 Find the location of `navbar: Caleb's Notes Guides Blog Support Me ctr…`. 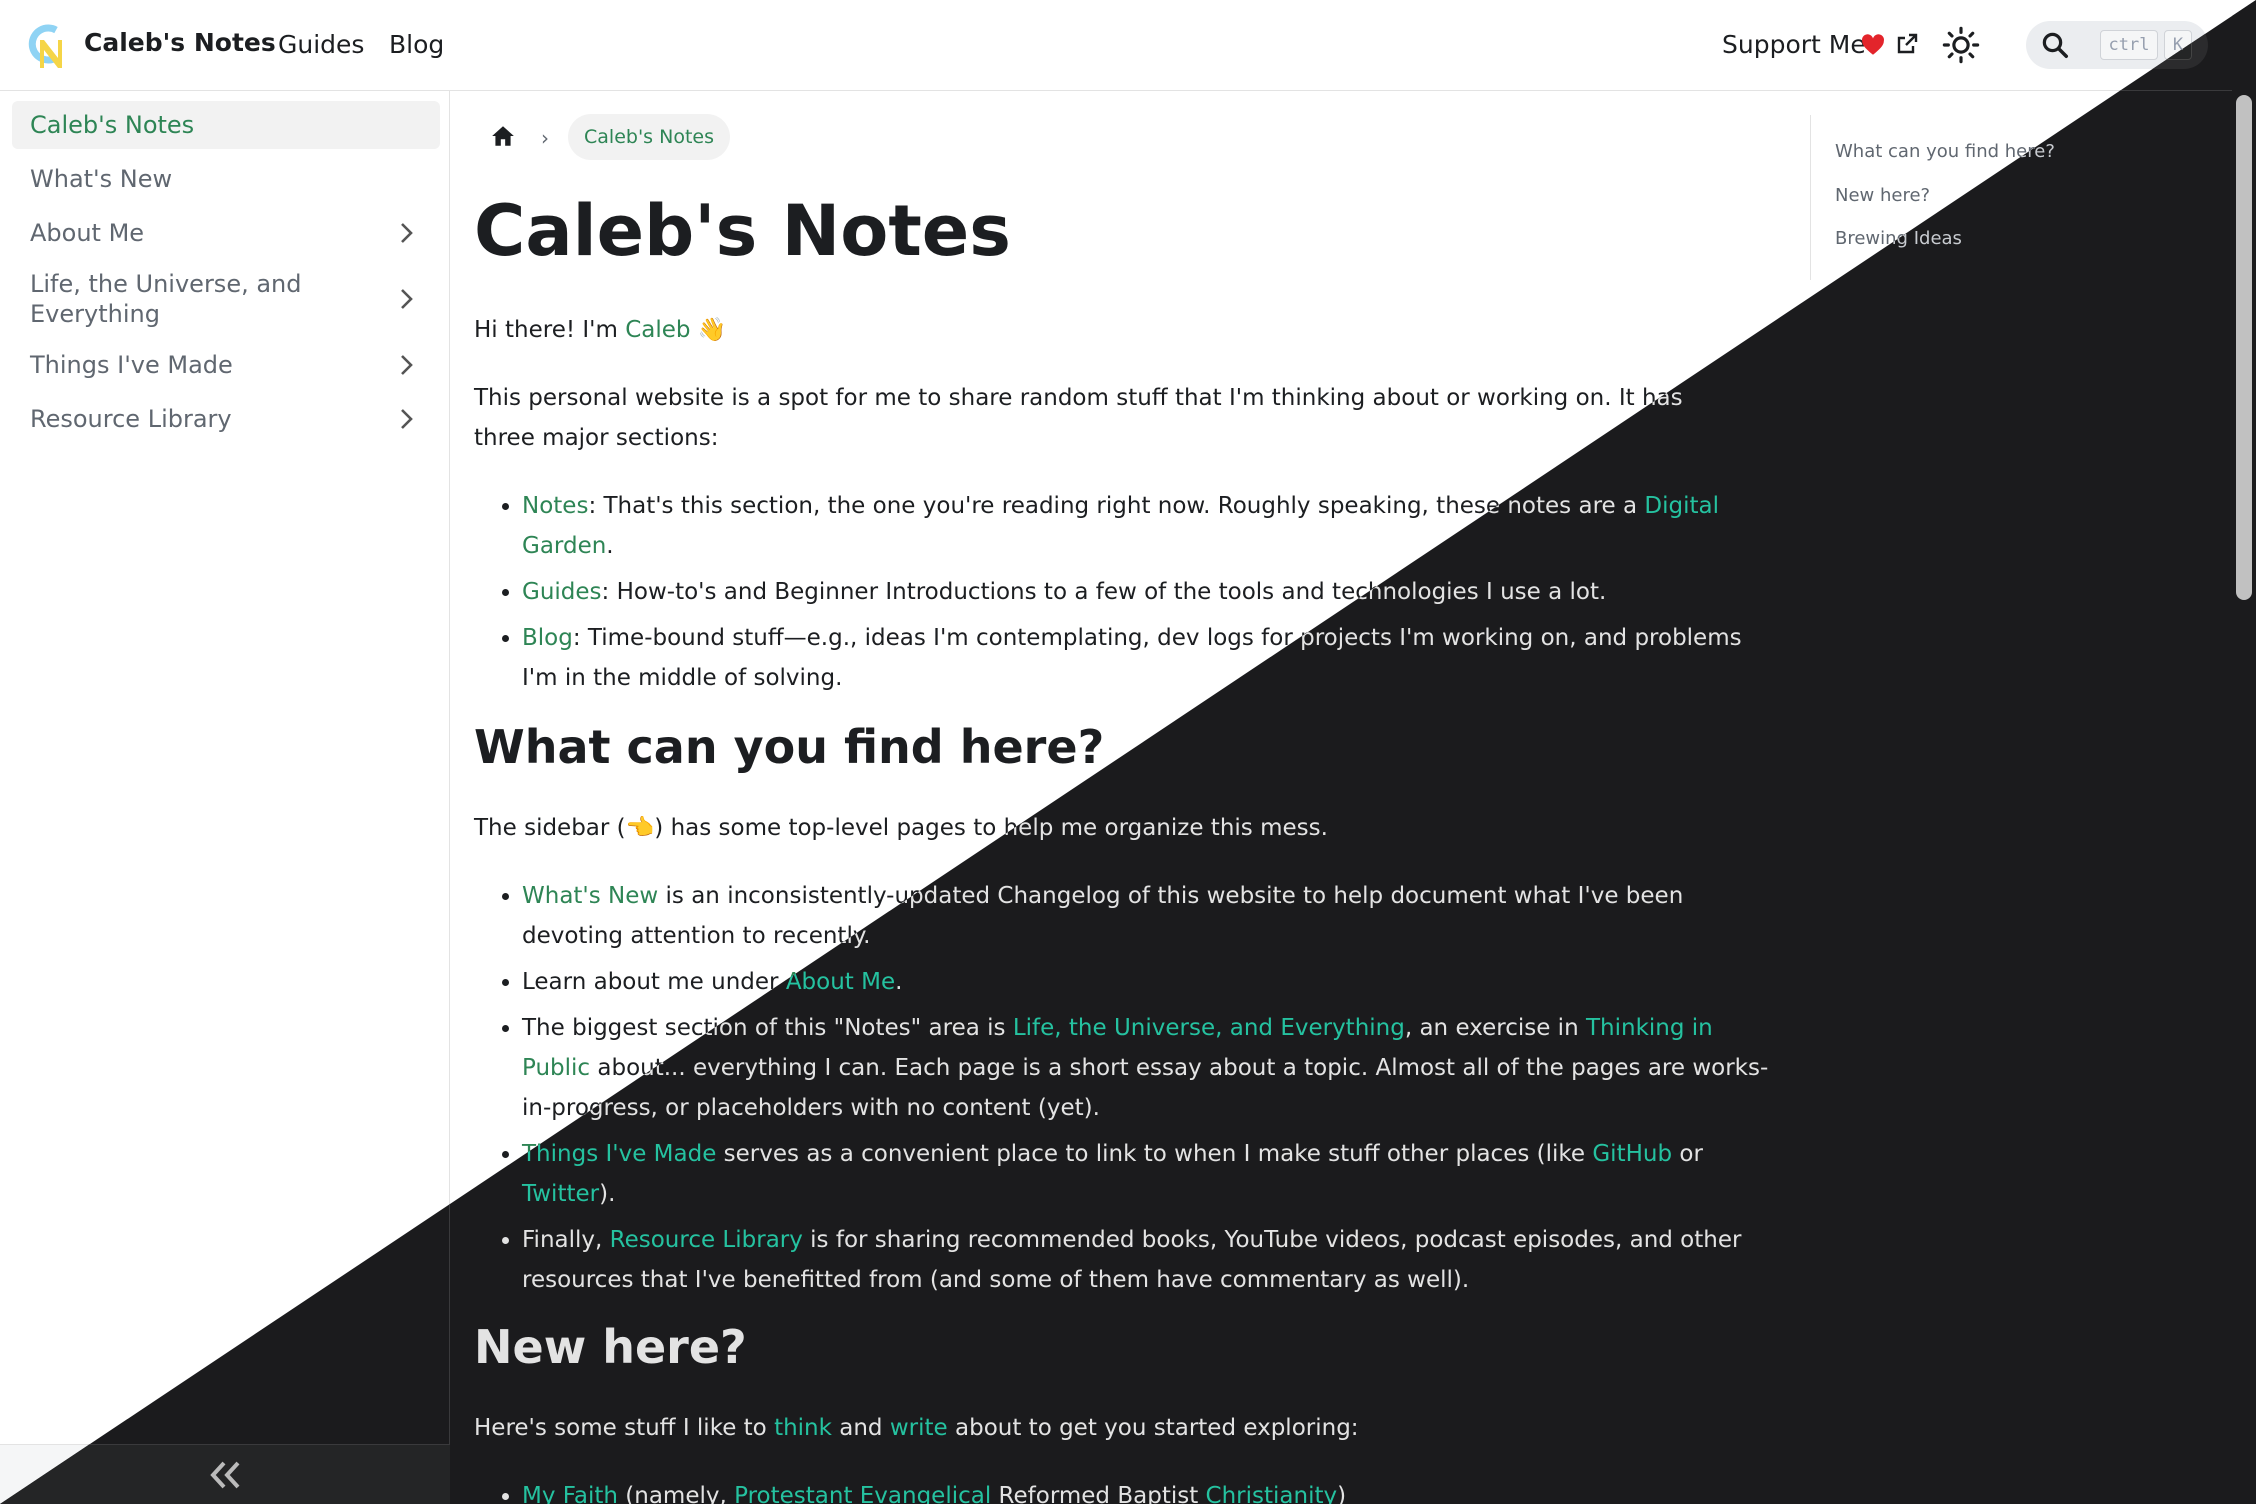

navbar: Caleb's Notes Guides Blog Support Me ctr… is located at coordinates (1128, 45).